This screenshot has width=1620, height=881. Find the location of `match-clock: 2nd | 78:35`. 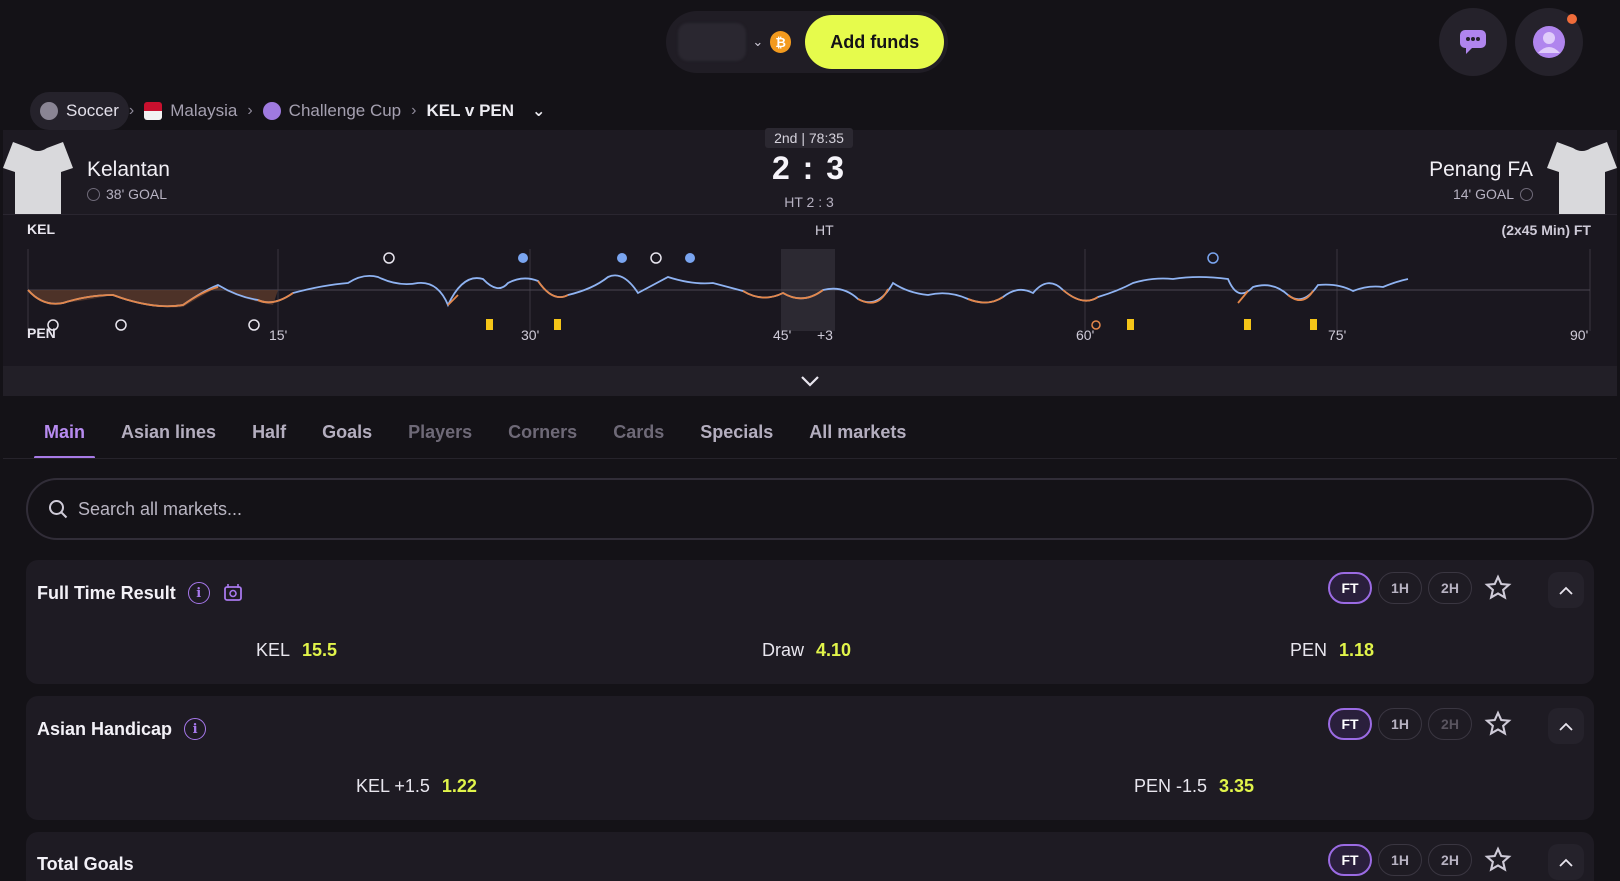

match-clock: 2nd | 78:35 is located at coordinates (809, 138).